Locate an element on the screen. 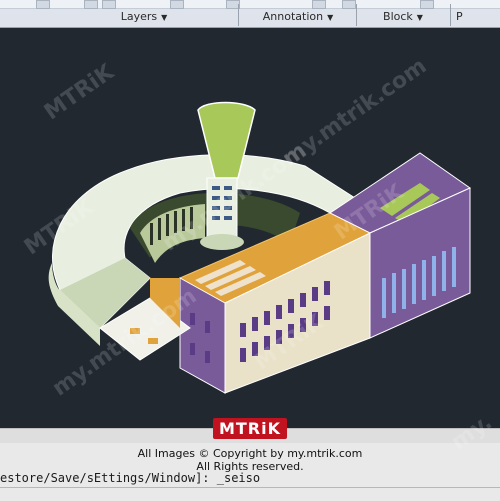  command-line-text: estore/Save/sEttings/Window]: _seiso is located at coordinates (130, 478).